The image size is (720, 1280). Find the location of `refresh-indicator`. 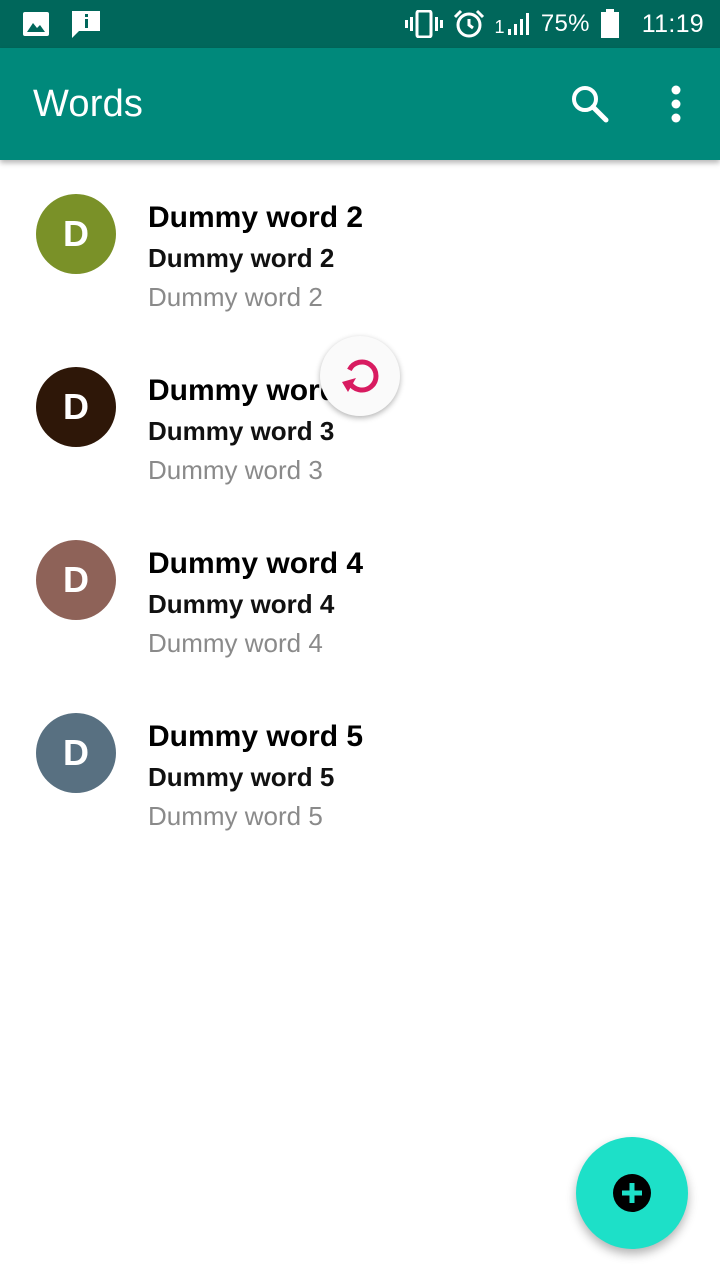

refresh-indicator is located at coordinates (360, 376).